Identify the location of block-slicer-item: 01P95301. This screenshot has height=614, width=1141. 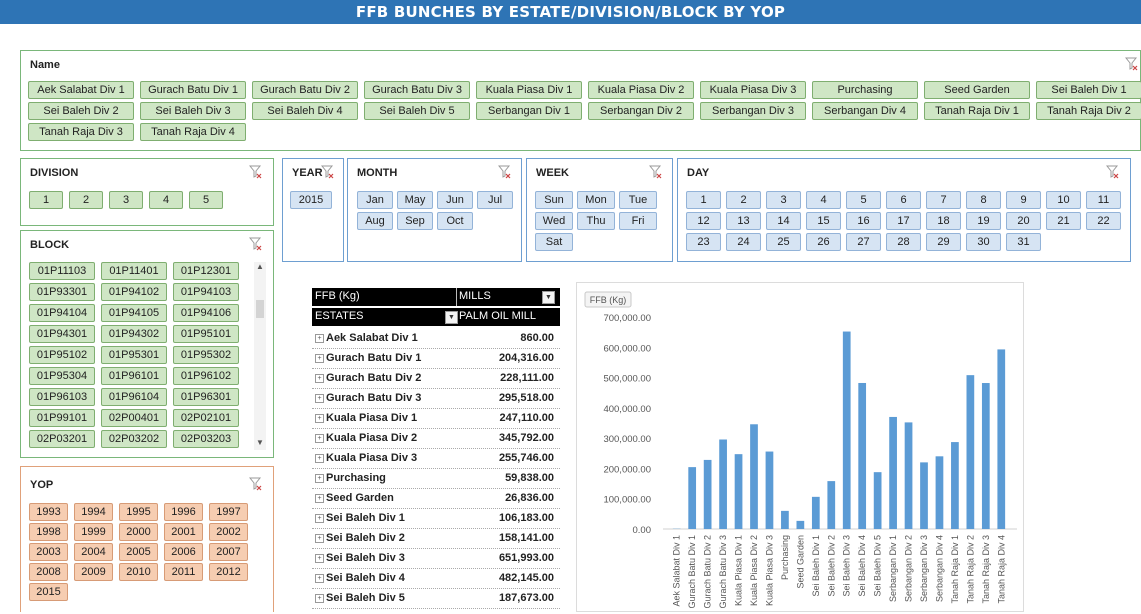
(134, 355).